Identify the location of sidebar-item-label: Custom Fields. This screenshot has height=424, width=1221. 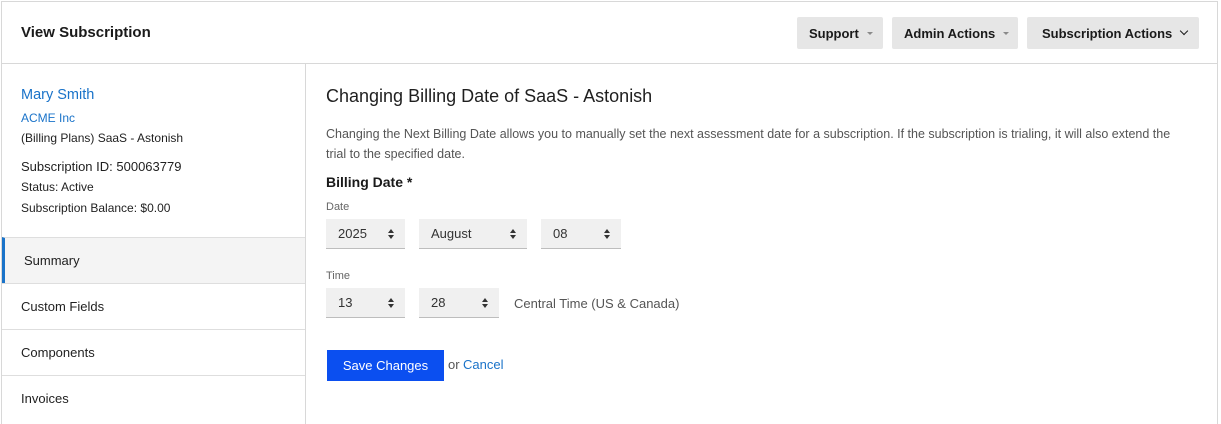
(63, 306).